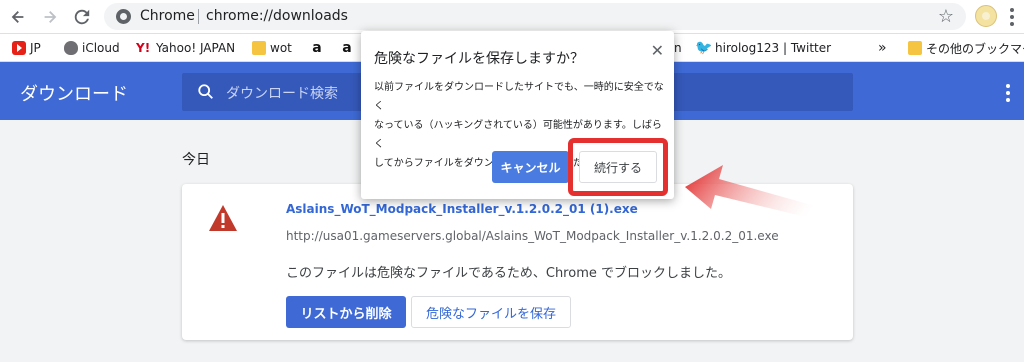 The width and height of the screenshot is (1024, 362). I want to click on bookmark-amazon-1: a, so click(317, 48).